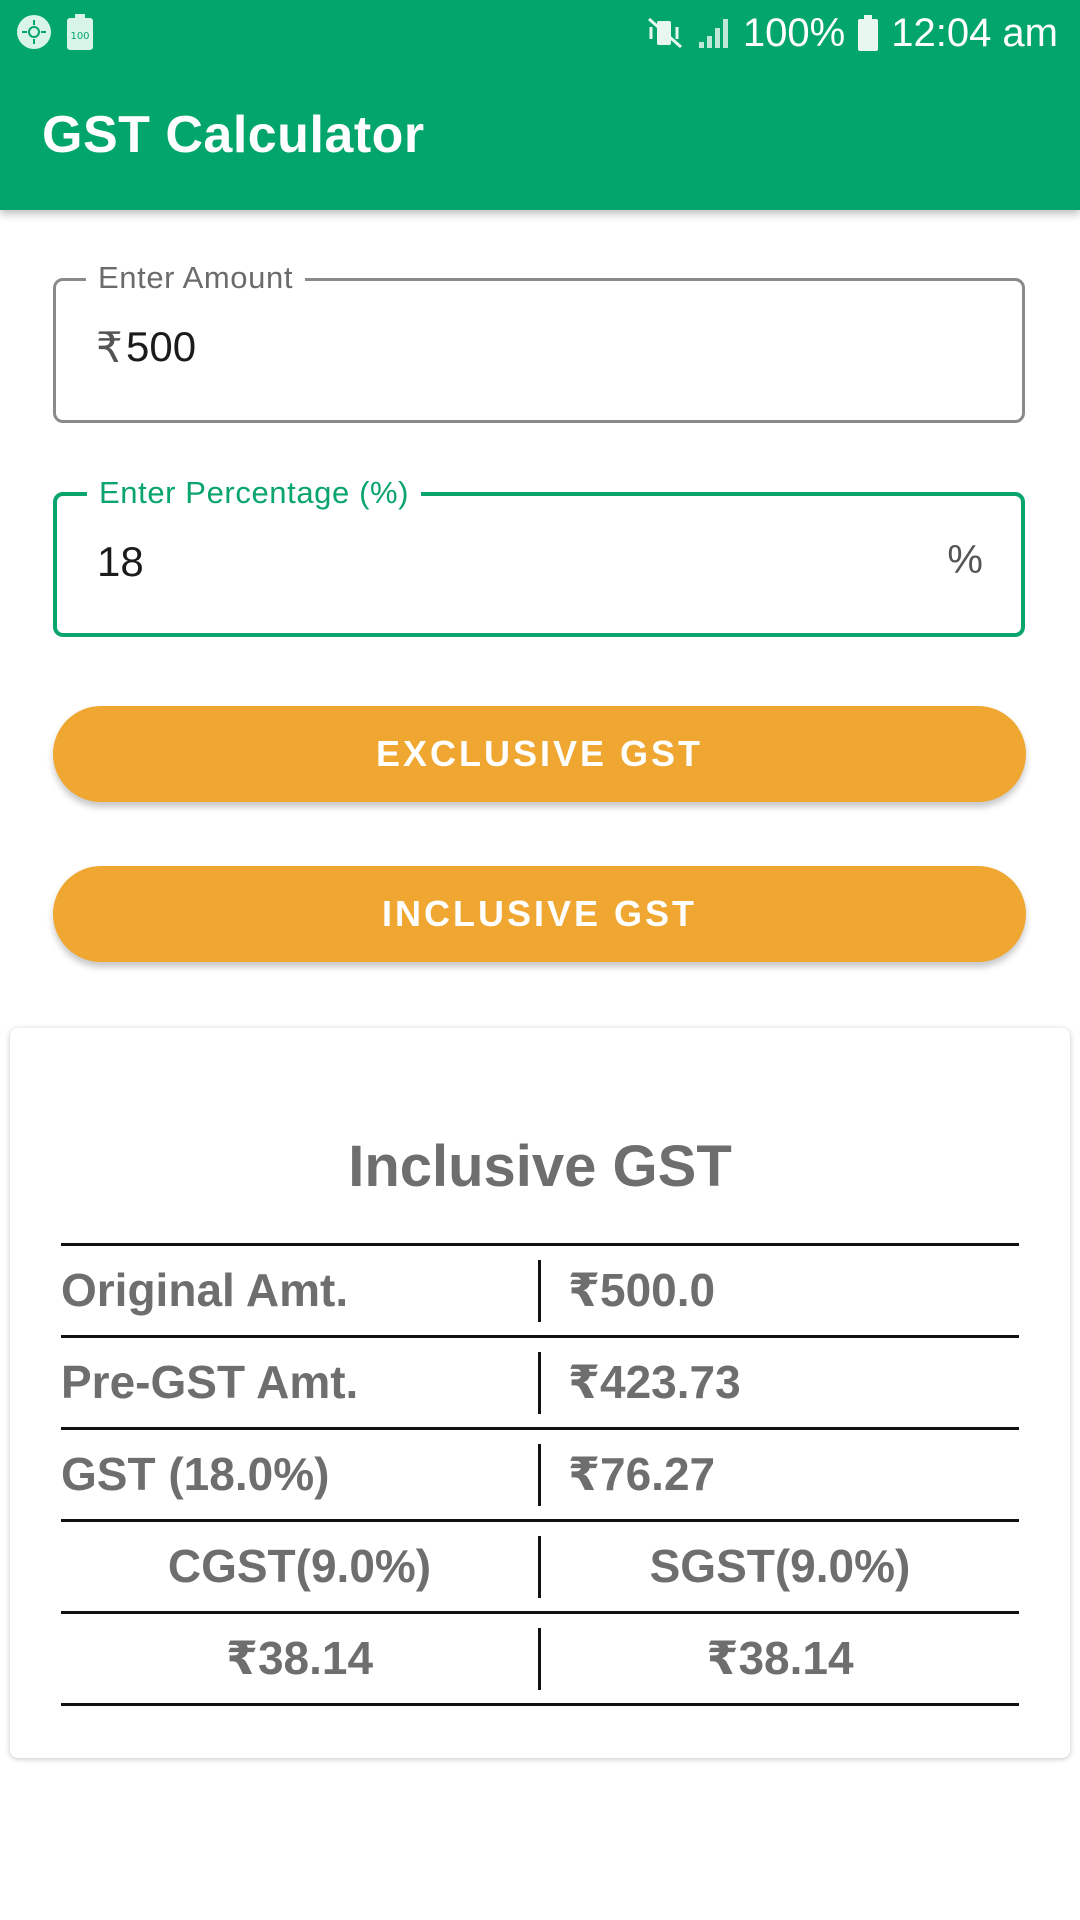 The width and height of the screenshot is (1080, 1920). I want to click on split-value-row: ₹38.14 ₹38.14, so click(540, 1658).